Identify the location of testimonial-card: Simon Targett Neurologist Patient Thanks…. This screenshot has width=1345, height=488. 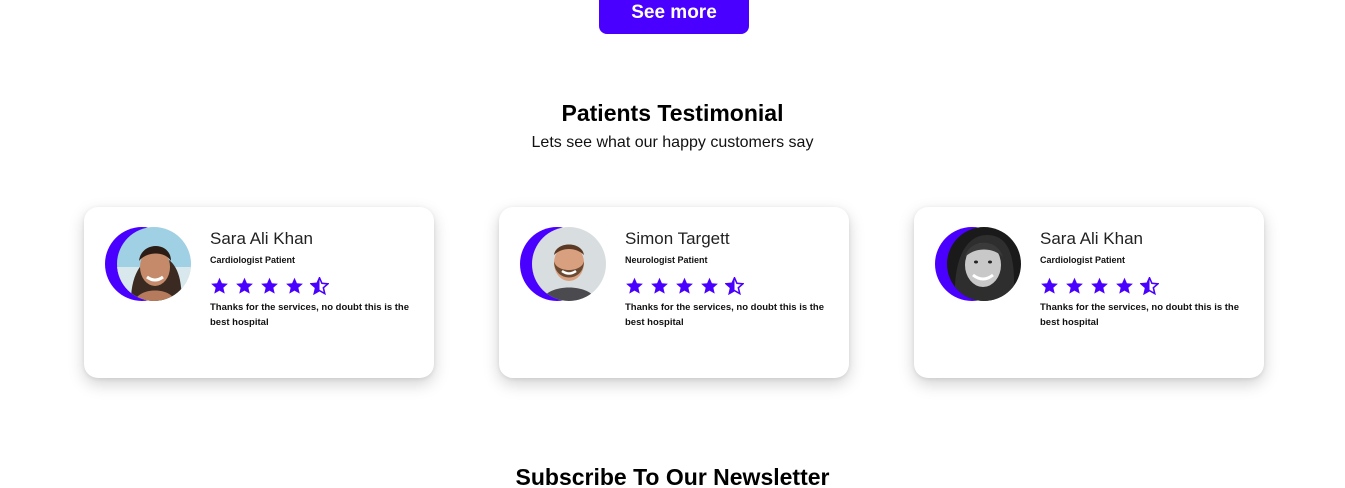
(674, 292).